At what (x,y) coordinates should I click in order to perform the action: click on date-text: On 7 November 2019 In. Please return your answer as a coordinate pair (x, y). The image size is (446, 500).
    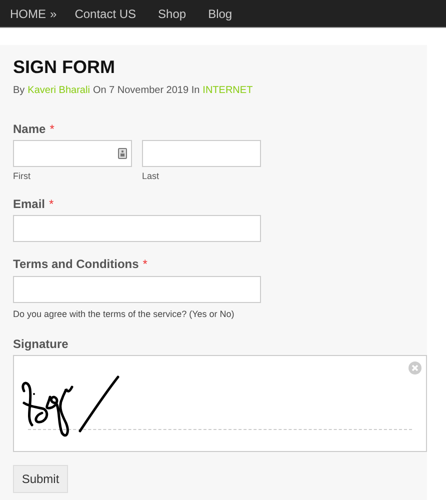
    Looking at the image, I should click on (146, 90).